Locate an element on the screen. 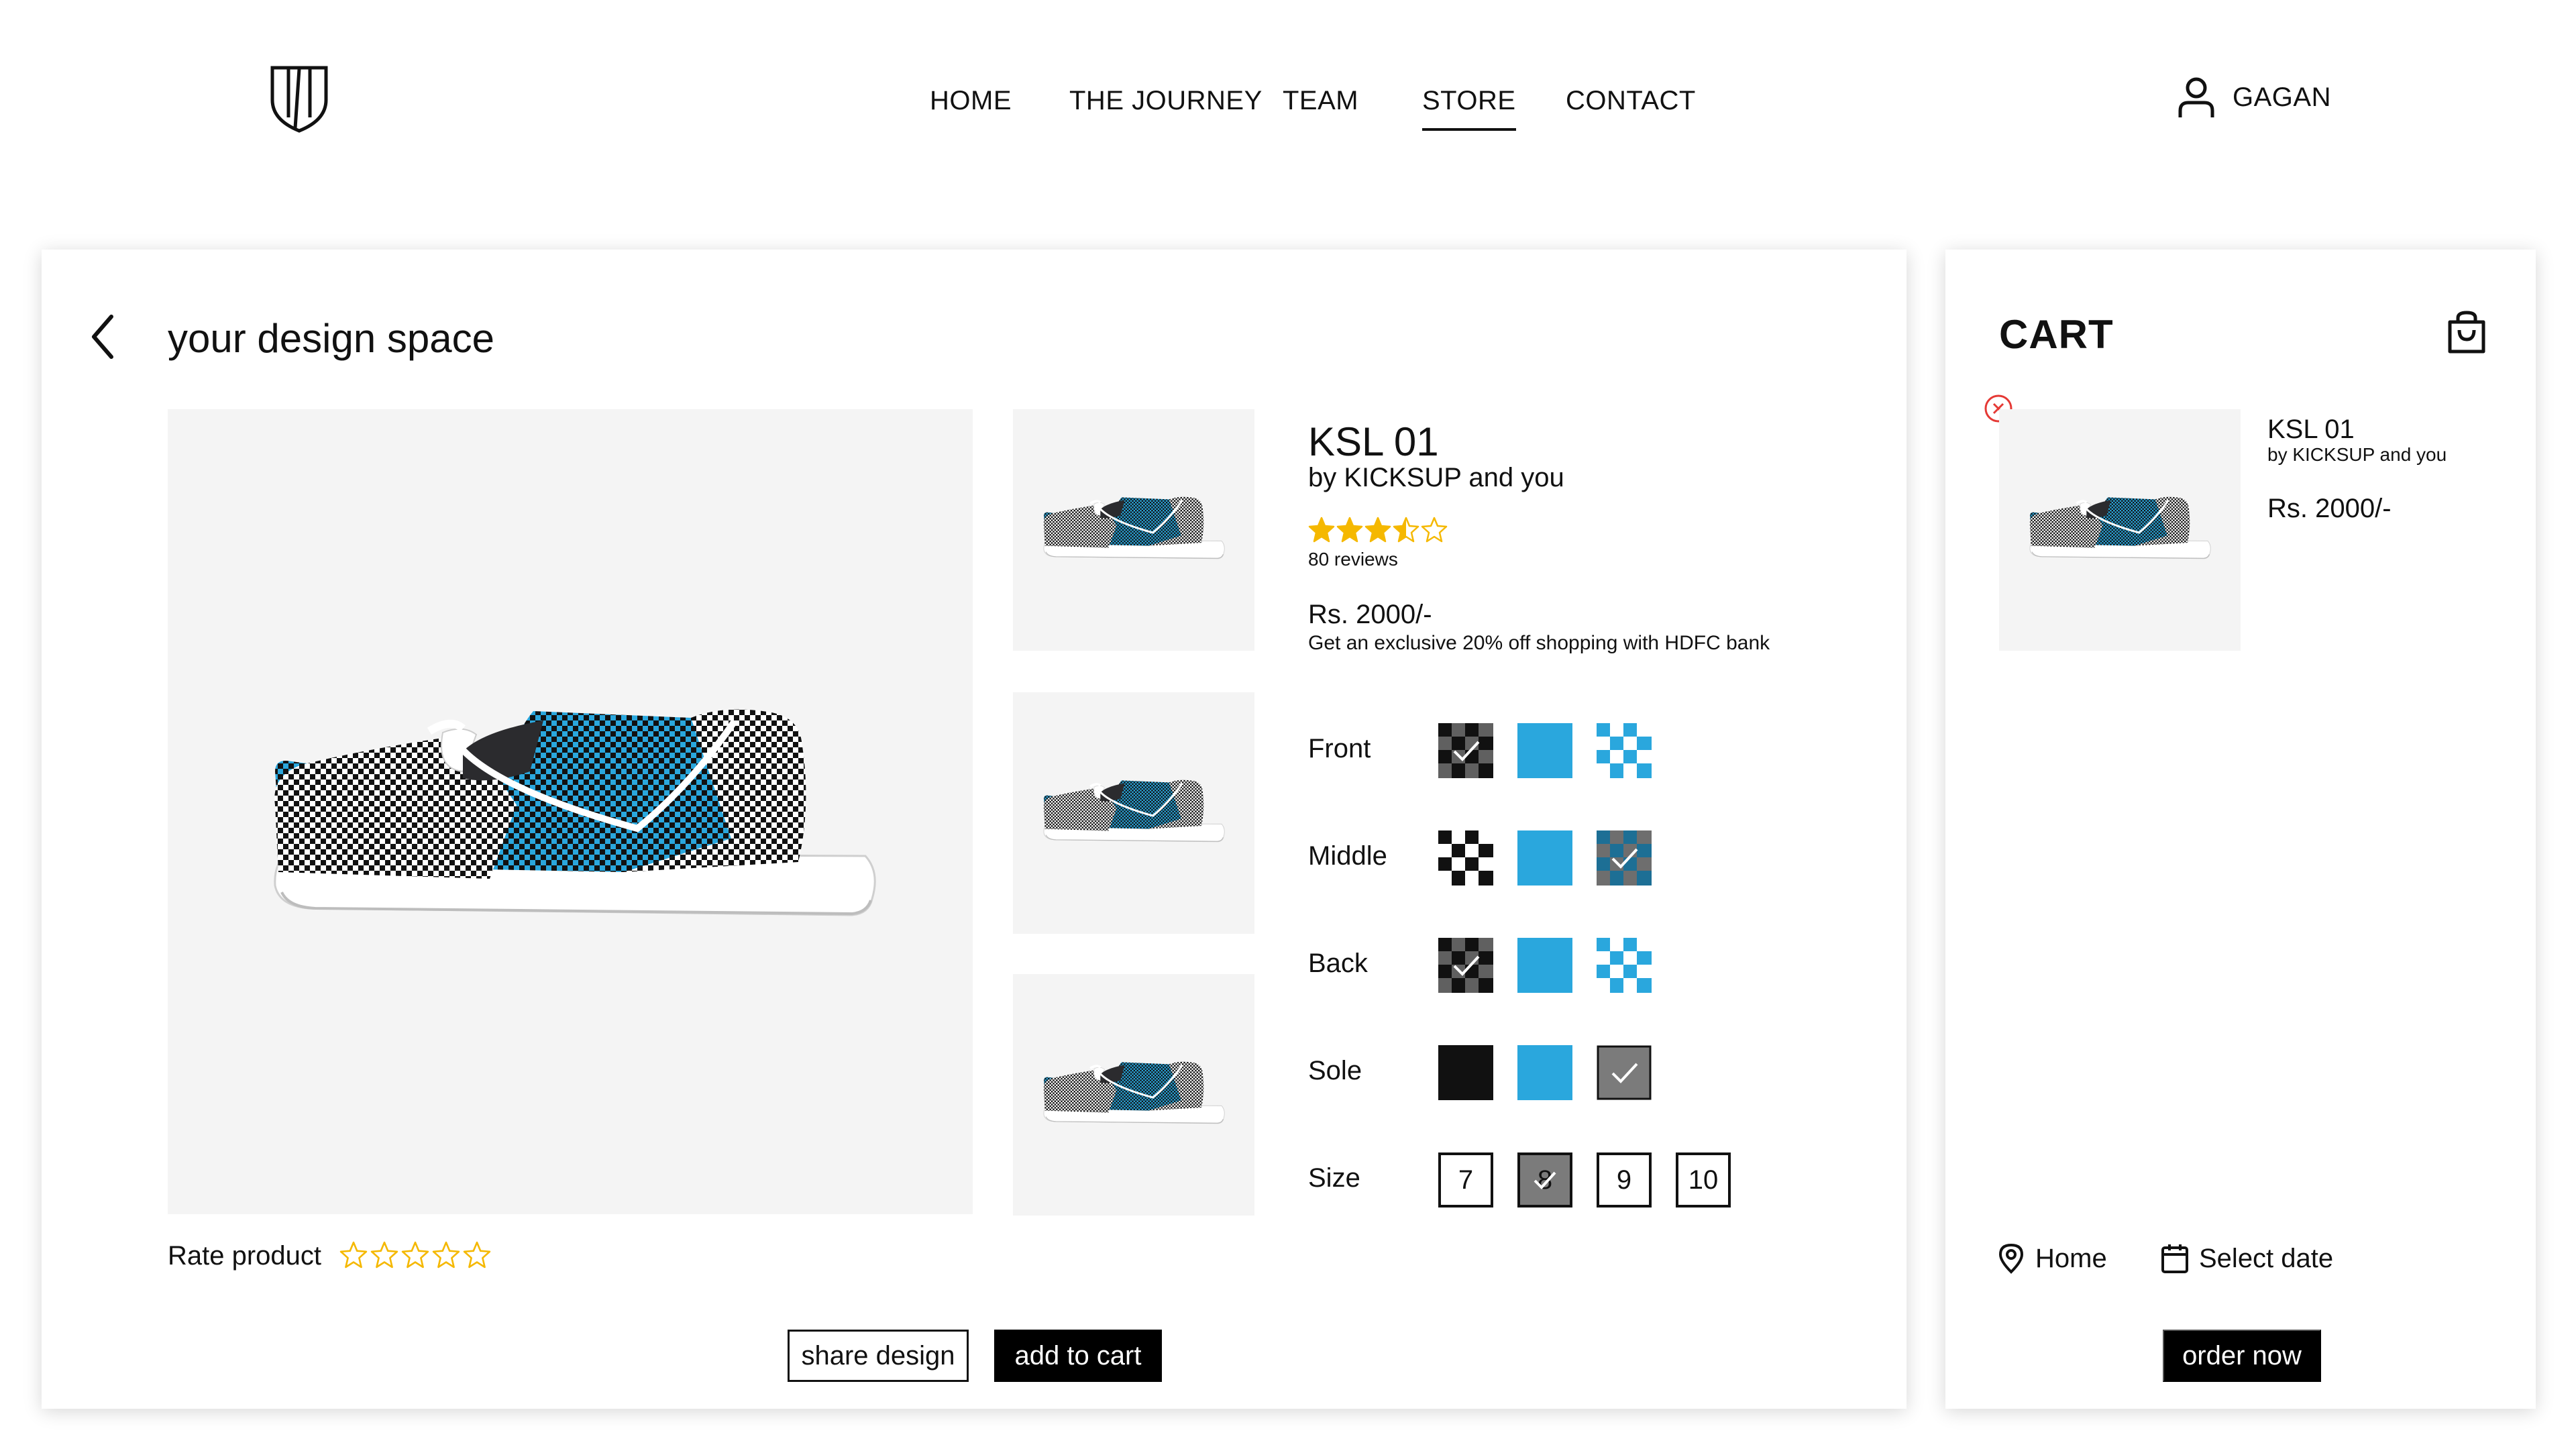 This screenshot has height=1449, width=2576. review-count: 80 reviews is located at coordinates (1353, 559).